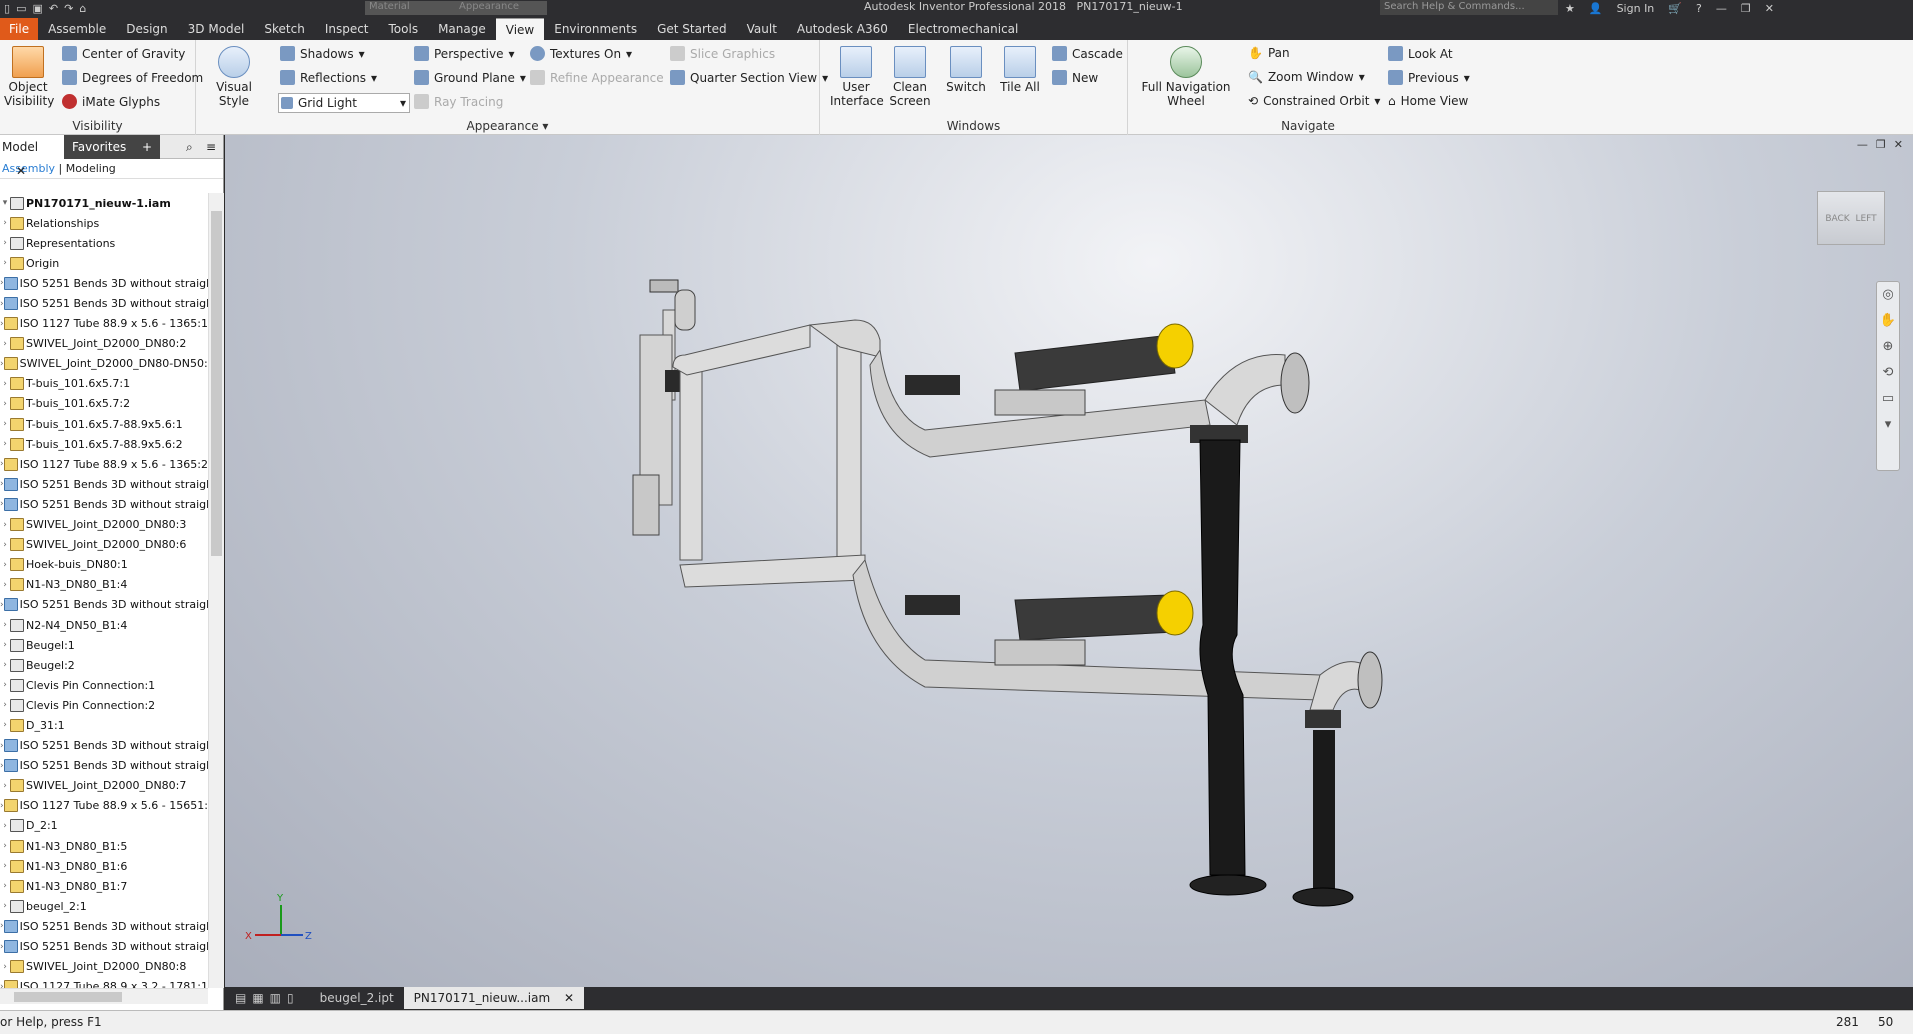 This screenshot has width=1913, height=1034. What do you see at coordinates (104, 223) in the screenshot?
I see `tree-item: › Relationships` at bounding box center [104, 223].